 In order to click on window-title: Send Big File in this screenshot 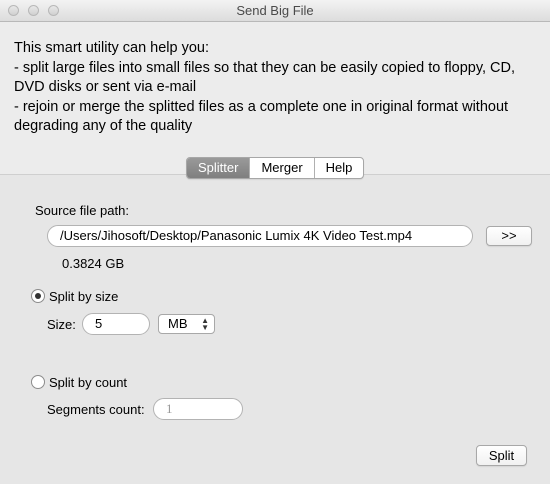, I will do `click(275, 10)`.